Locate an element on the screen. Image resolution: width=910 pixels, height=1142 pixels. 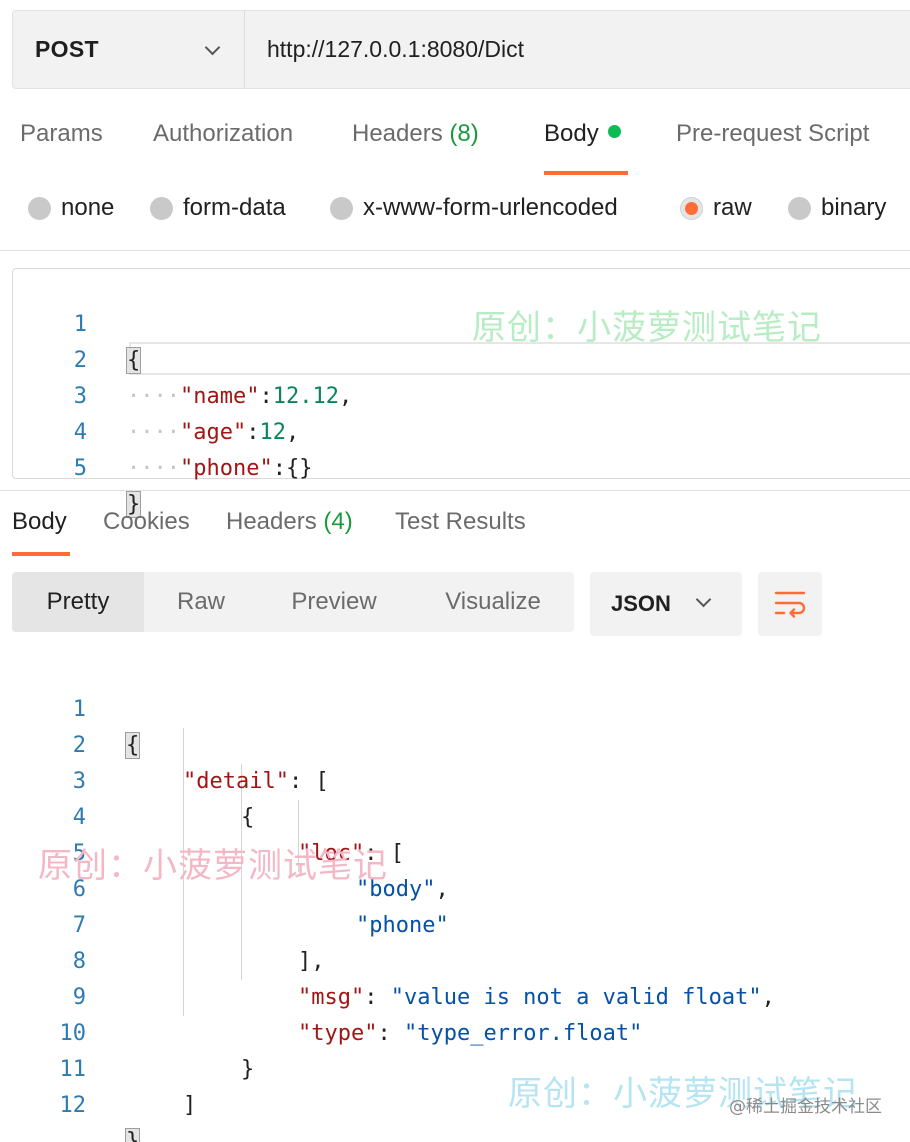
radio-raw: raw is located at coordinates (716, 208).